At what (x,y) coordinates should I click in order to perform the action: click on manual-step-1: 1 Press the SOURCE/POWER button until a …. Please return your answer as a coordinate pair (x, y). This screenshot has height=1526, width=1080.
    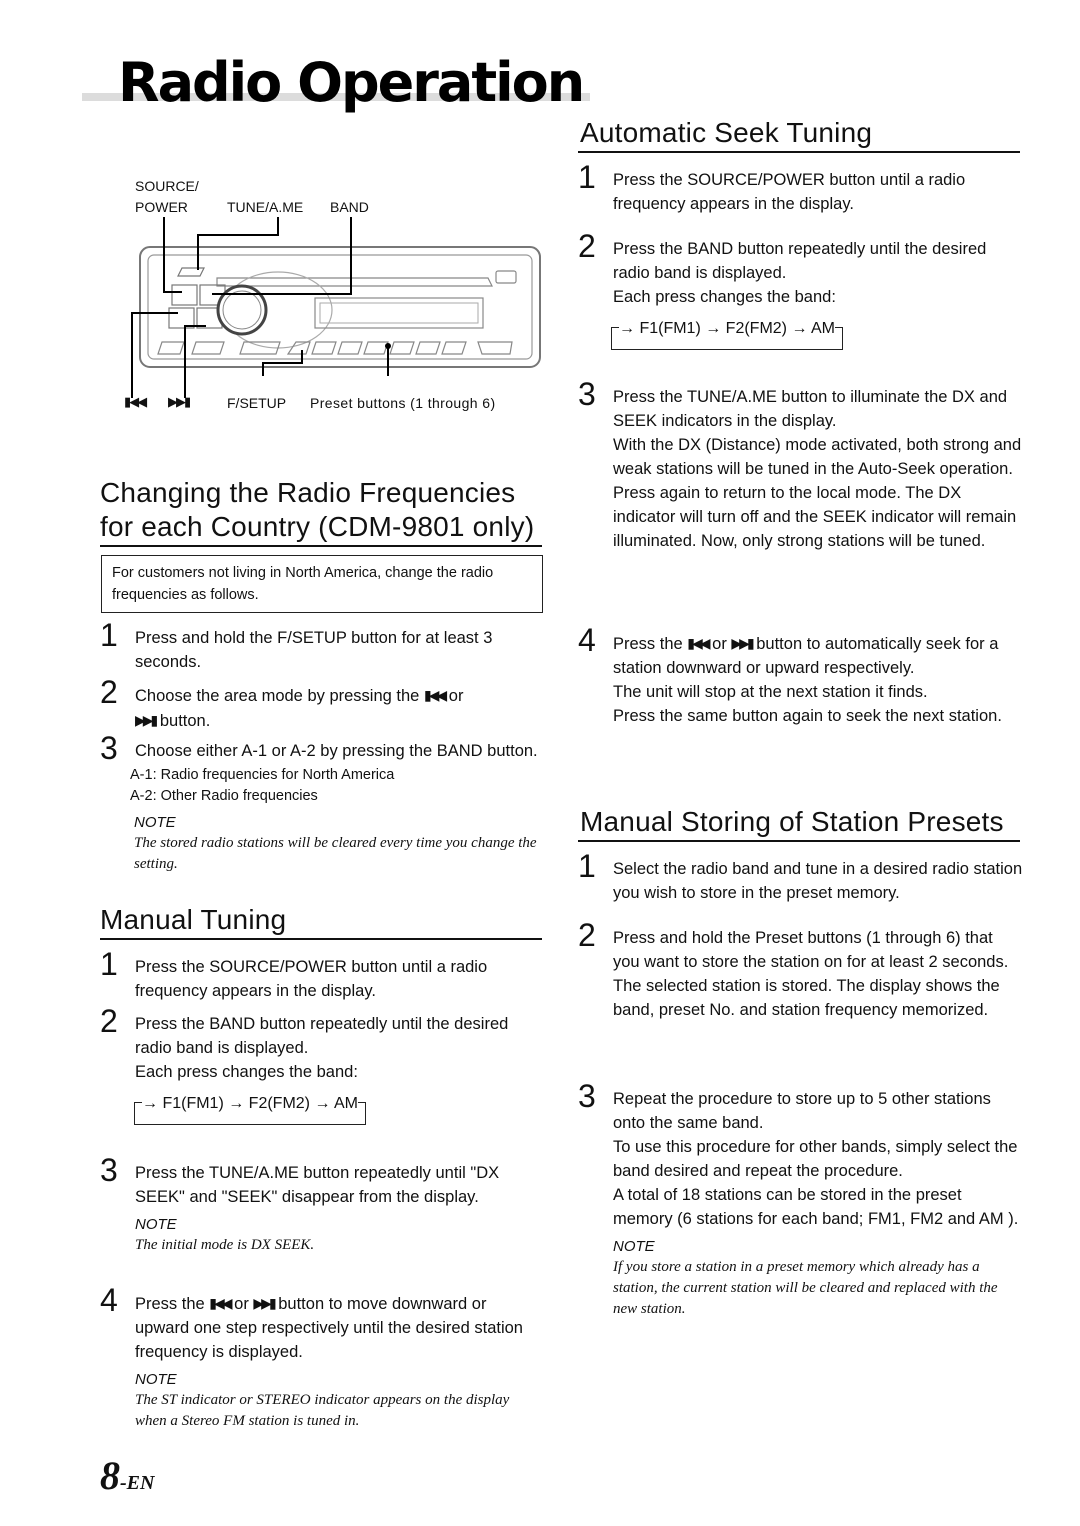
    Looking at the image, I should click on (322, 975).